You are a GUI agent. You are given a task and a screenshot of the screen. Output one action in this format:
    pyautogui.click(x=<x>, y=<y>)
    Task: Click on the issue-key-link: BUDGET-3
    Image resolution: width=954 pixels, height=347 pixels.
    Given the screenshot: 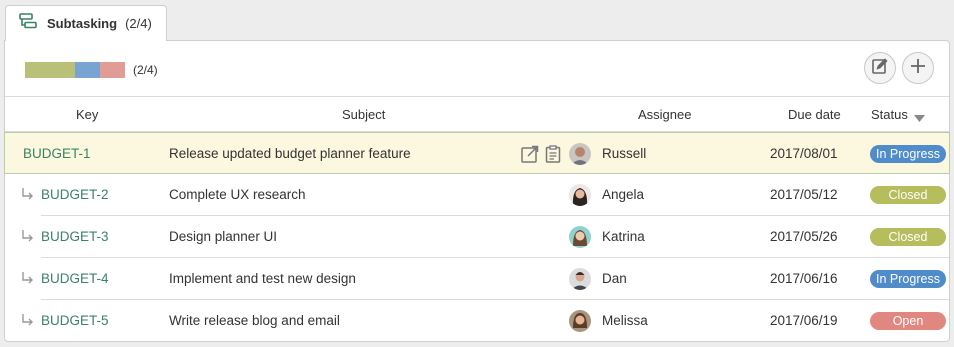 What is the action you would take?
    pyautogui.click(x=75, y=236)
    